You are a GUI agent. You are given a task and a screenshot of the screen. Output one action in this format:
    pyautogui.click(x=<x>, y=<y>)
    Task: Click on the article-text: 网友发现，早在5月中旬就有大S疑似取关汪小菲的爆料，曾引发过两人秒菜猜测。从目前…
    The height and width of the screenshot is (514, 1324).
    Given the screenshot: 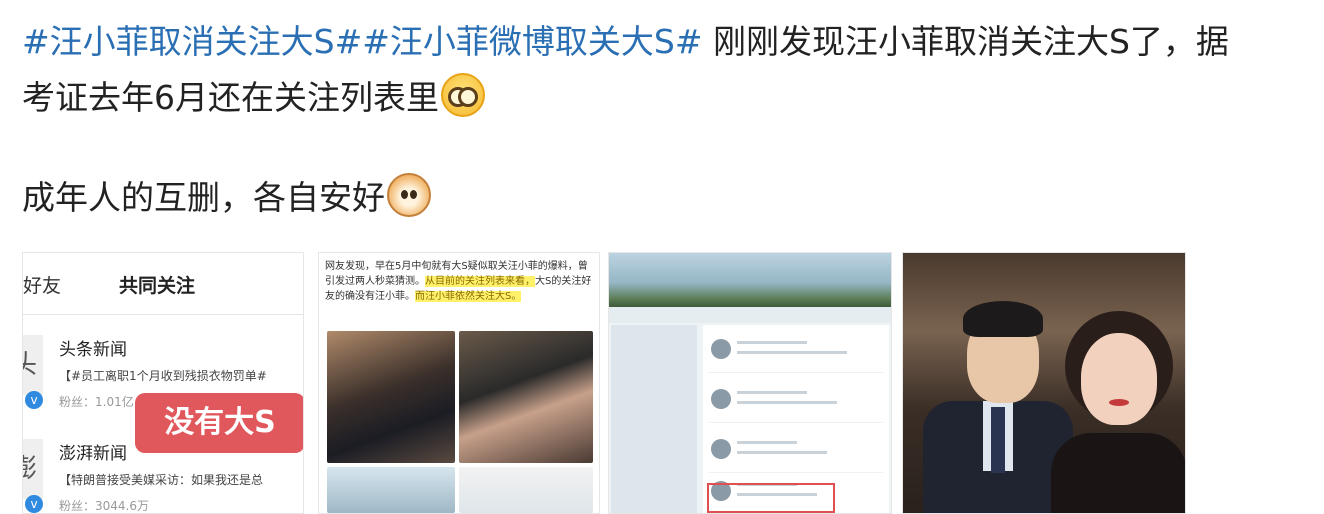 What is the action you would take?
    pyautogui.click(x=459, y=281)
    